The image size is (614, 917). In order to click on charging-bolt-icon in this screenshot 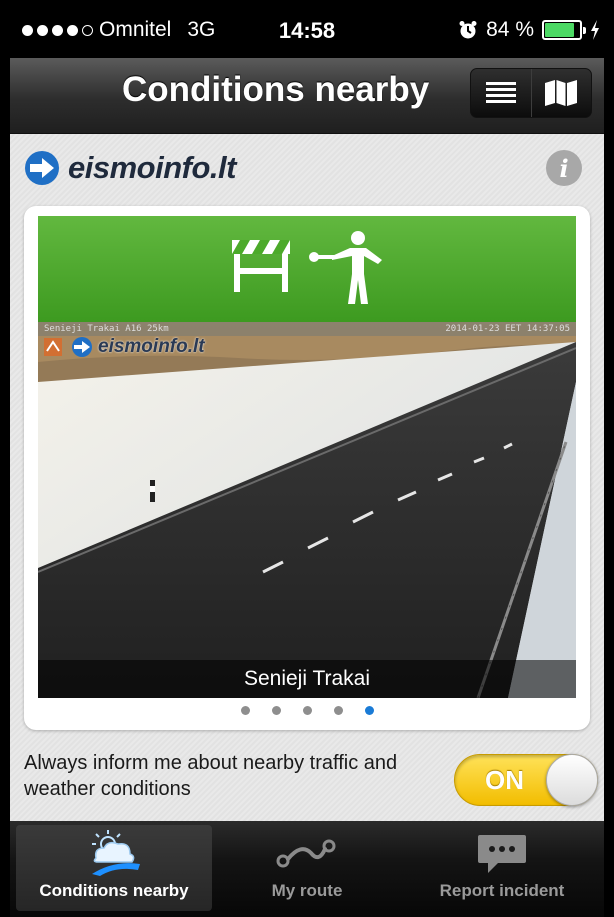, I will do `click(595, 30)`.